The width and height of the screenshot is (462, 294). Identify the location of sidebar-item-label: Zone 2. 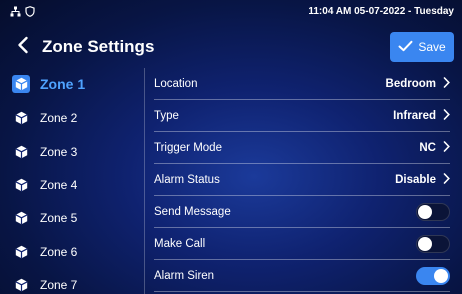
(59, 118).